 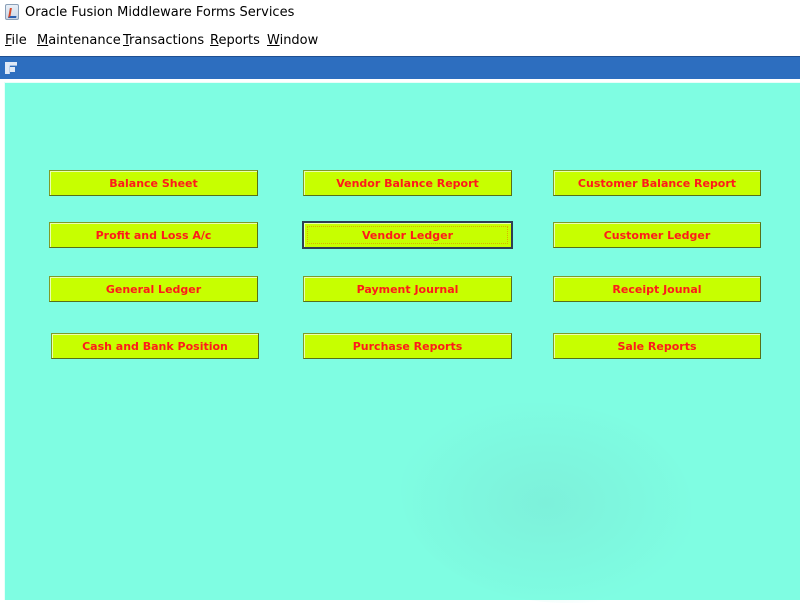 I want to click on balance-sheet-button: Balance Sheet, so click(x=153, y=183).